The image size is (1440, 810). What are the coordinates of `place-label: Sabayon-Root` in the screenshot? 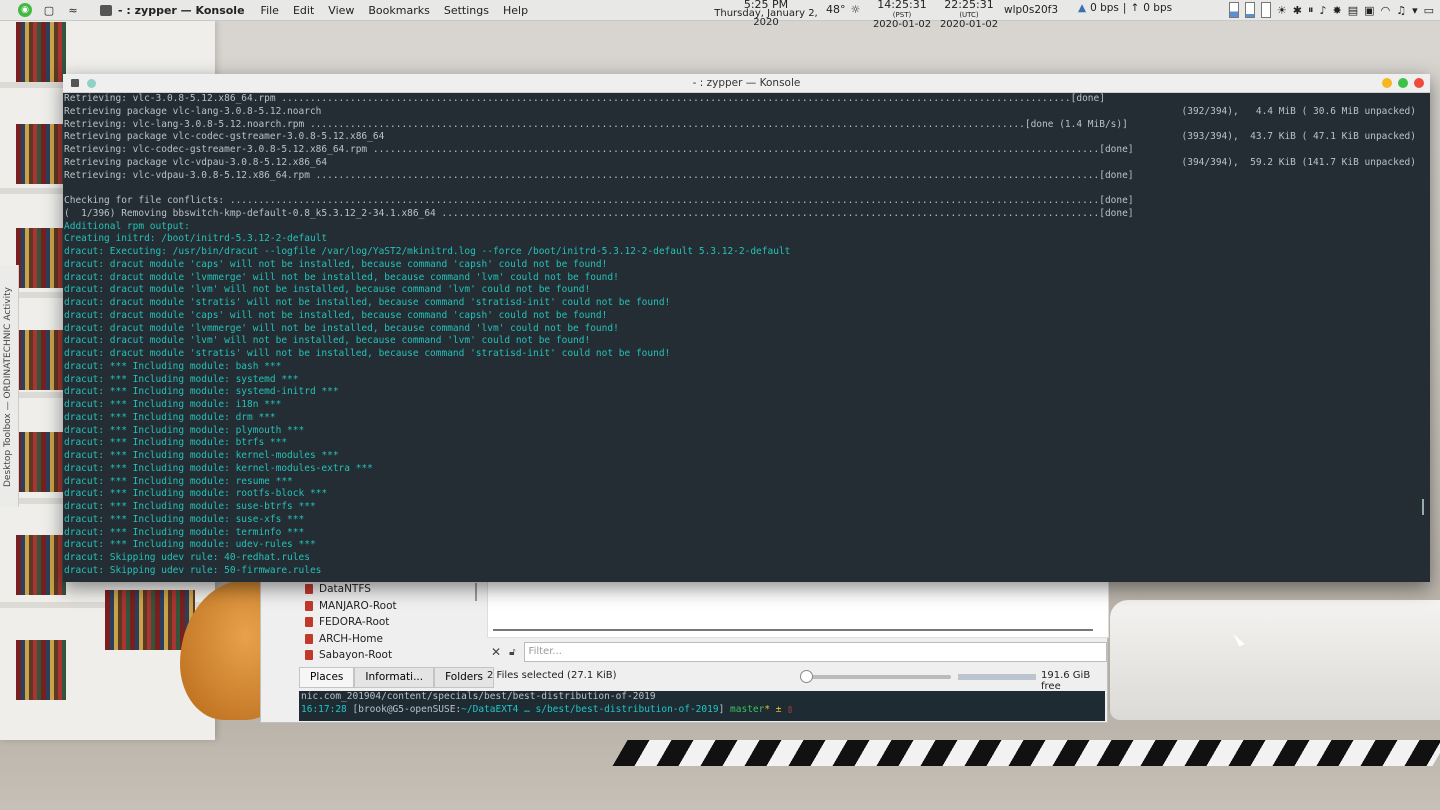 It's located at (356, 655).